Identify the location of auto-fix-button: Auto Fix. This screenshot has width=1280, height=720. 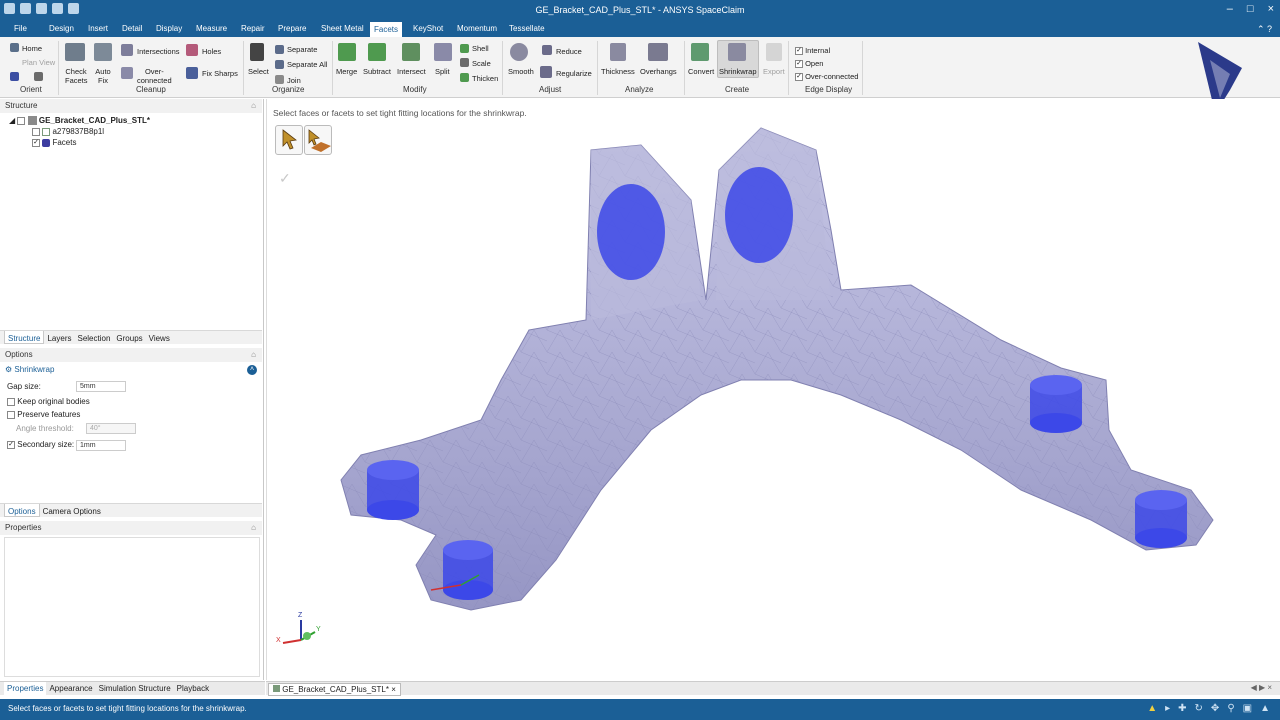
(103, 76).